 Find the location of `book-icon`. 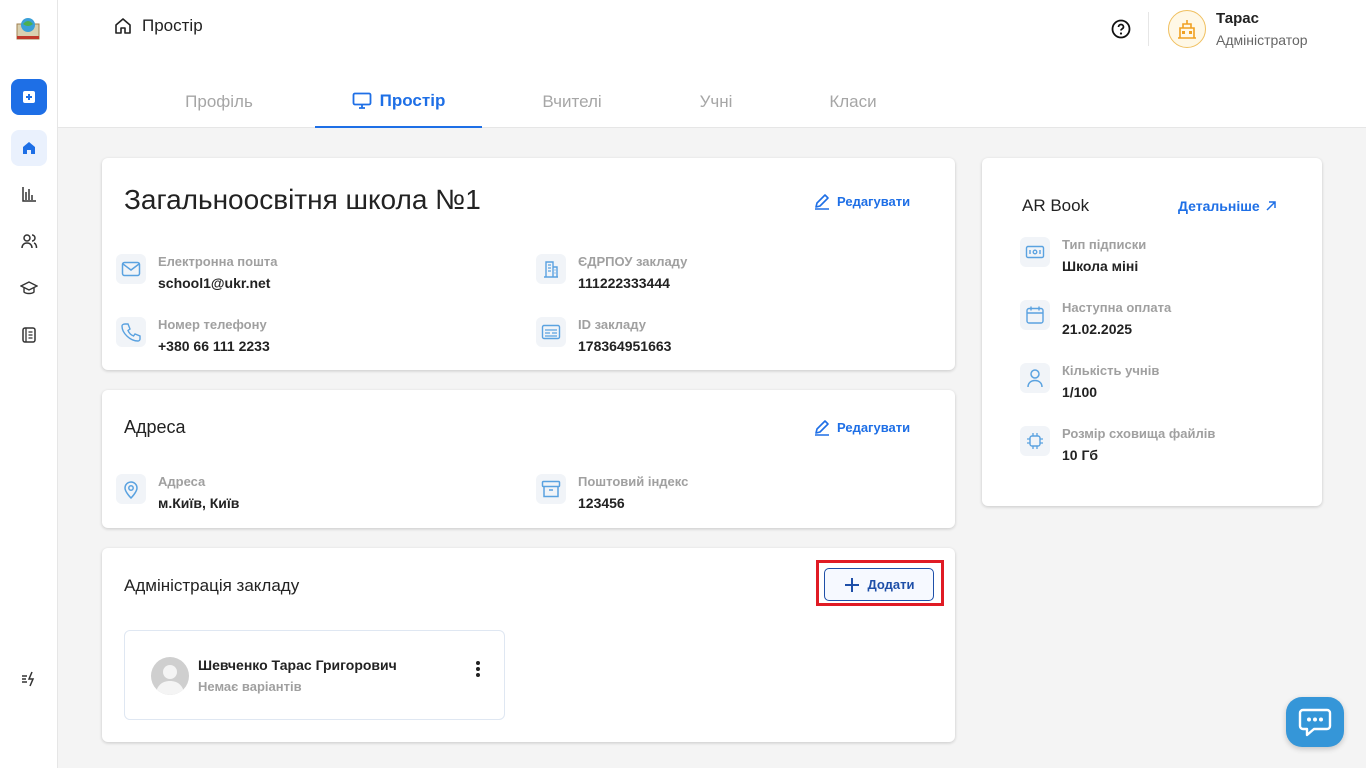

book-icon is located at coordinates (29, 335).